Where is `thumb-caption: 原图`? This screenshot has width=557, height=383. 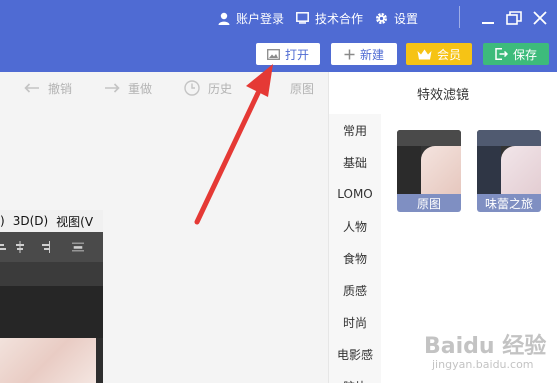
thumb-caption: 原图 is located at coordinates (429, 203).